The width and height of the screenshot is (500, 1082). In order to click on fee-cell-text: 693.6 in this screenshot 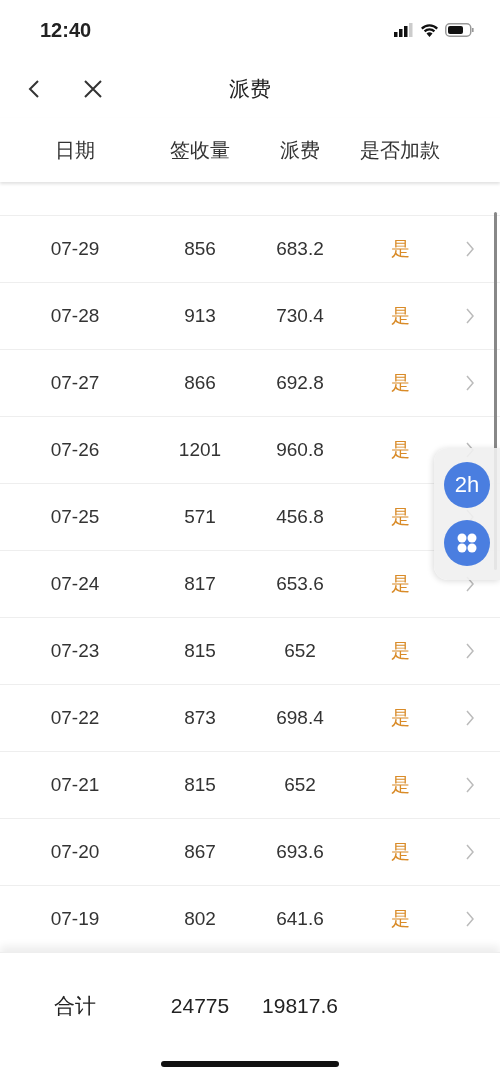, I will do `click(300, 852)`.